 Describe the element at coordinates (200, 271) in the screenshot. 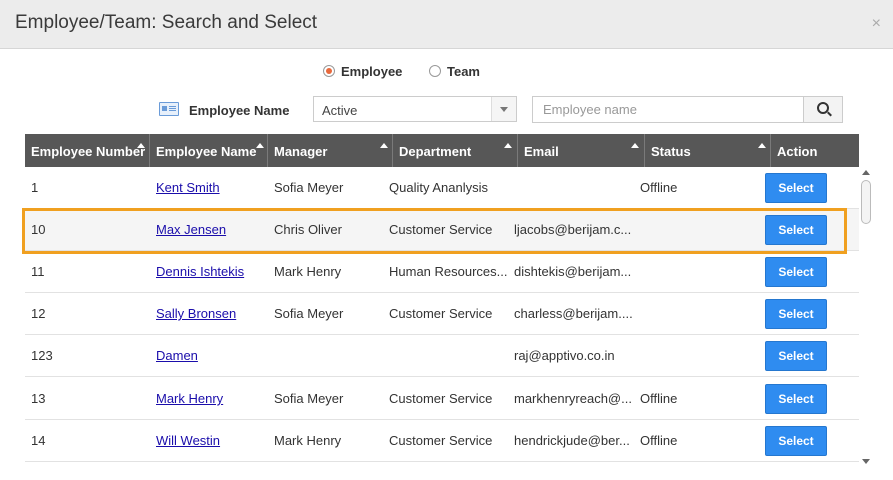

I see `employee-name-link: Dennis Ishtekis` at that location.